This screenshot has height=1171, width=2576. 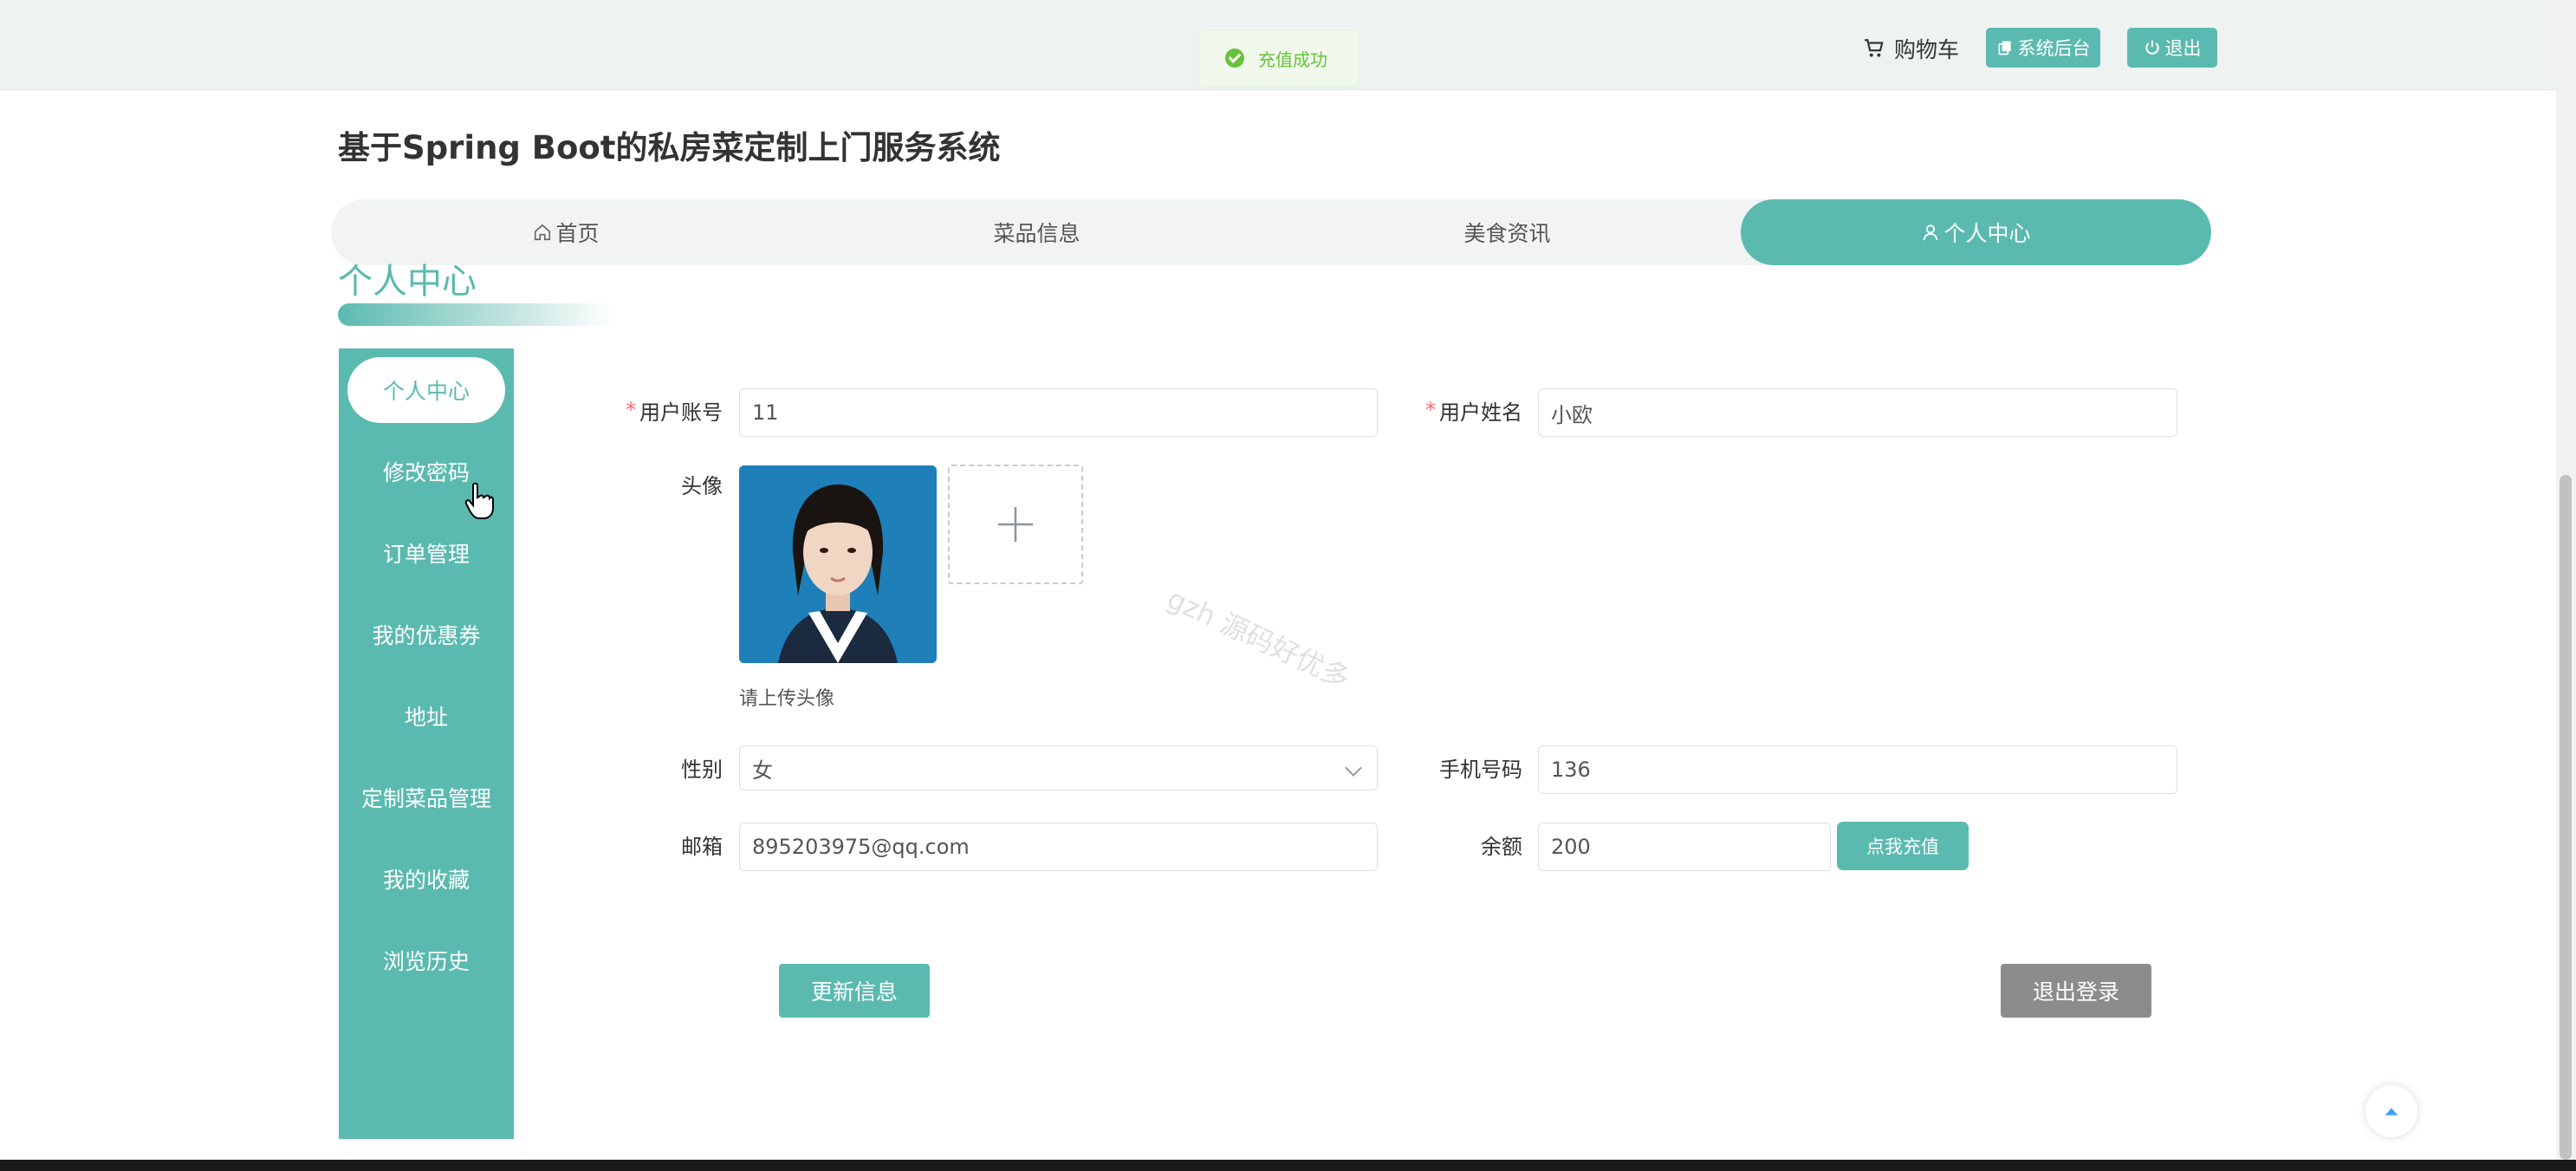 I want to click on name-label-text: 用户姓名, so click(x=1481, y=412).